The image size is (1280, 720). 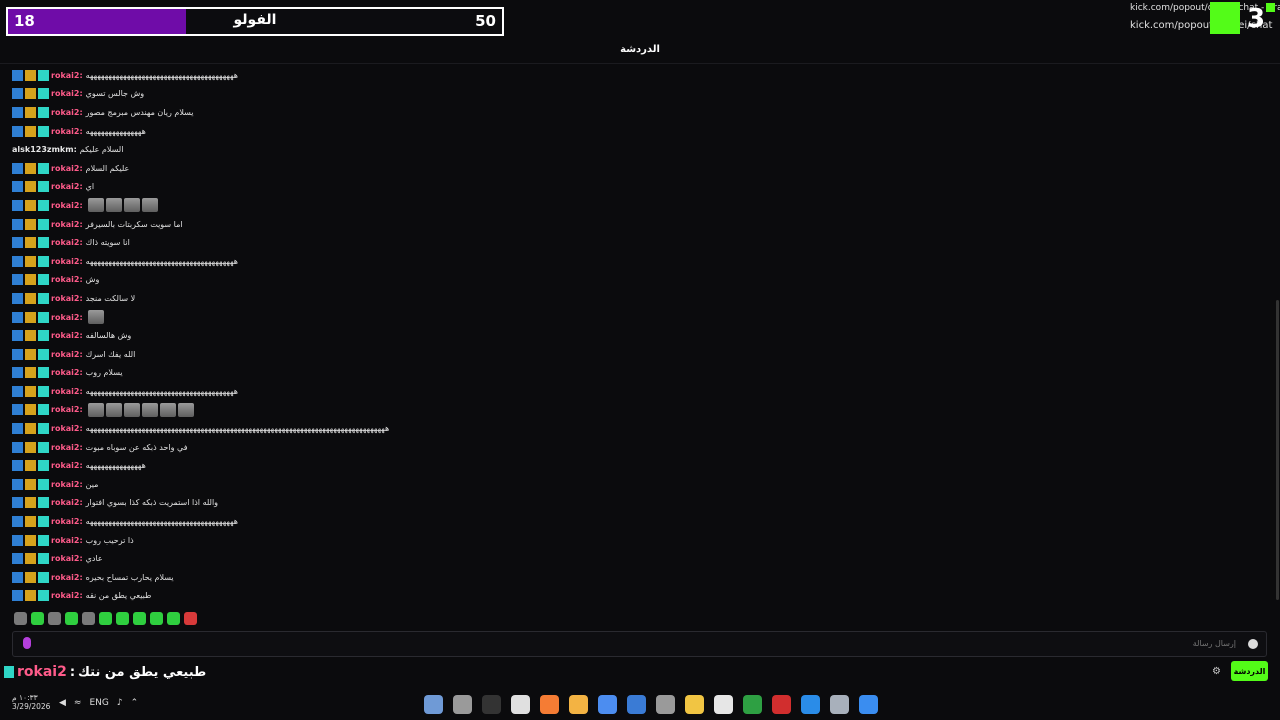 What do you see at coordinates (92, 280) in the screenshot?
I see `chat-message-text: وش` at bounding box center [92, 280].